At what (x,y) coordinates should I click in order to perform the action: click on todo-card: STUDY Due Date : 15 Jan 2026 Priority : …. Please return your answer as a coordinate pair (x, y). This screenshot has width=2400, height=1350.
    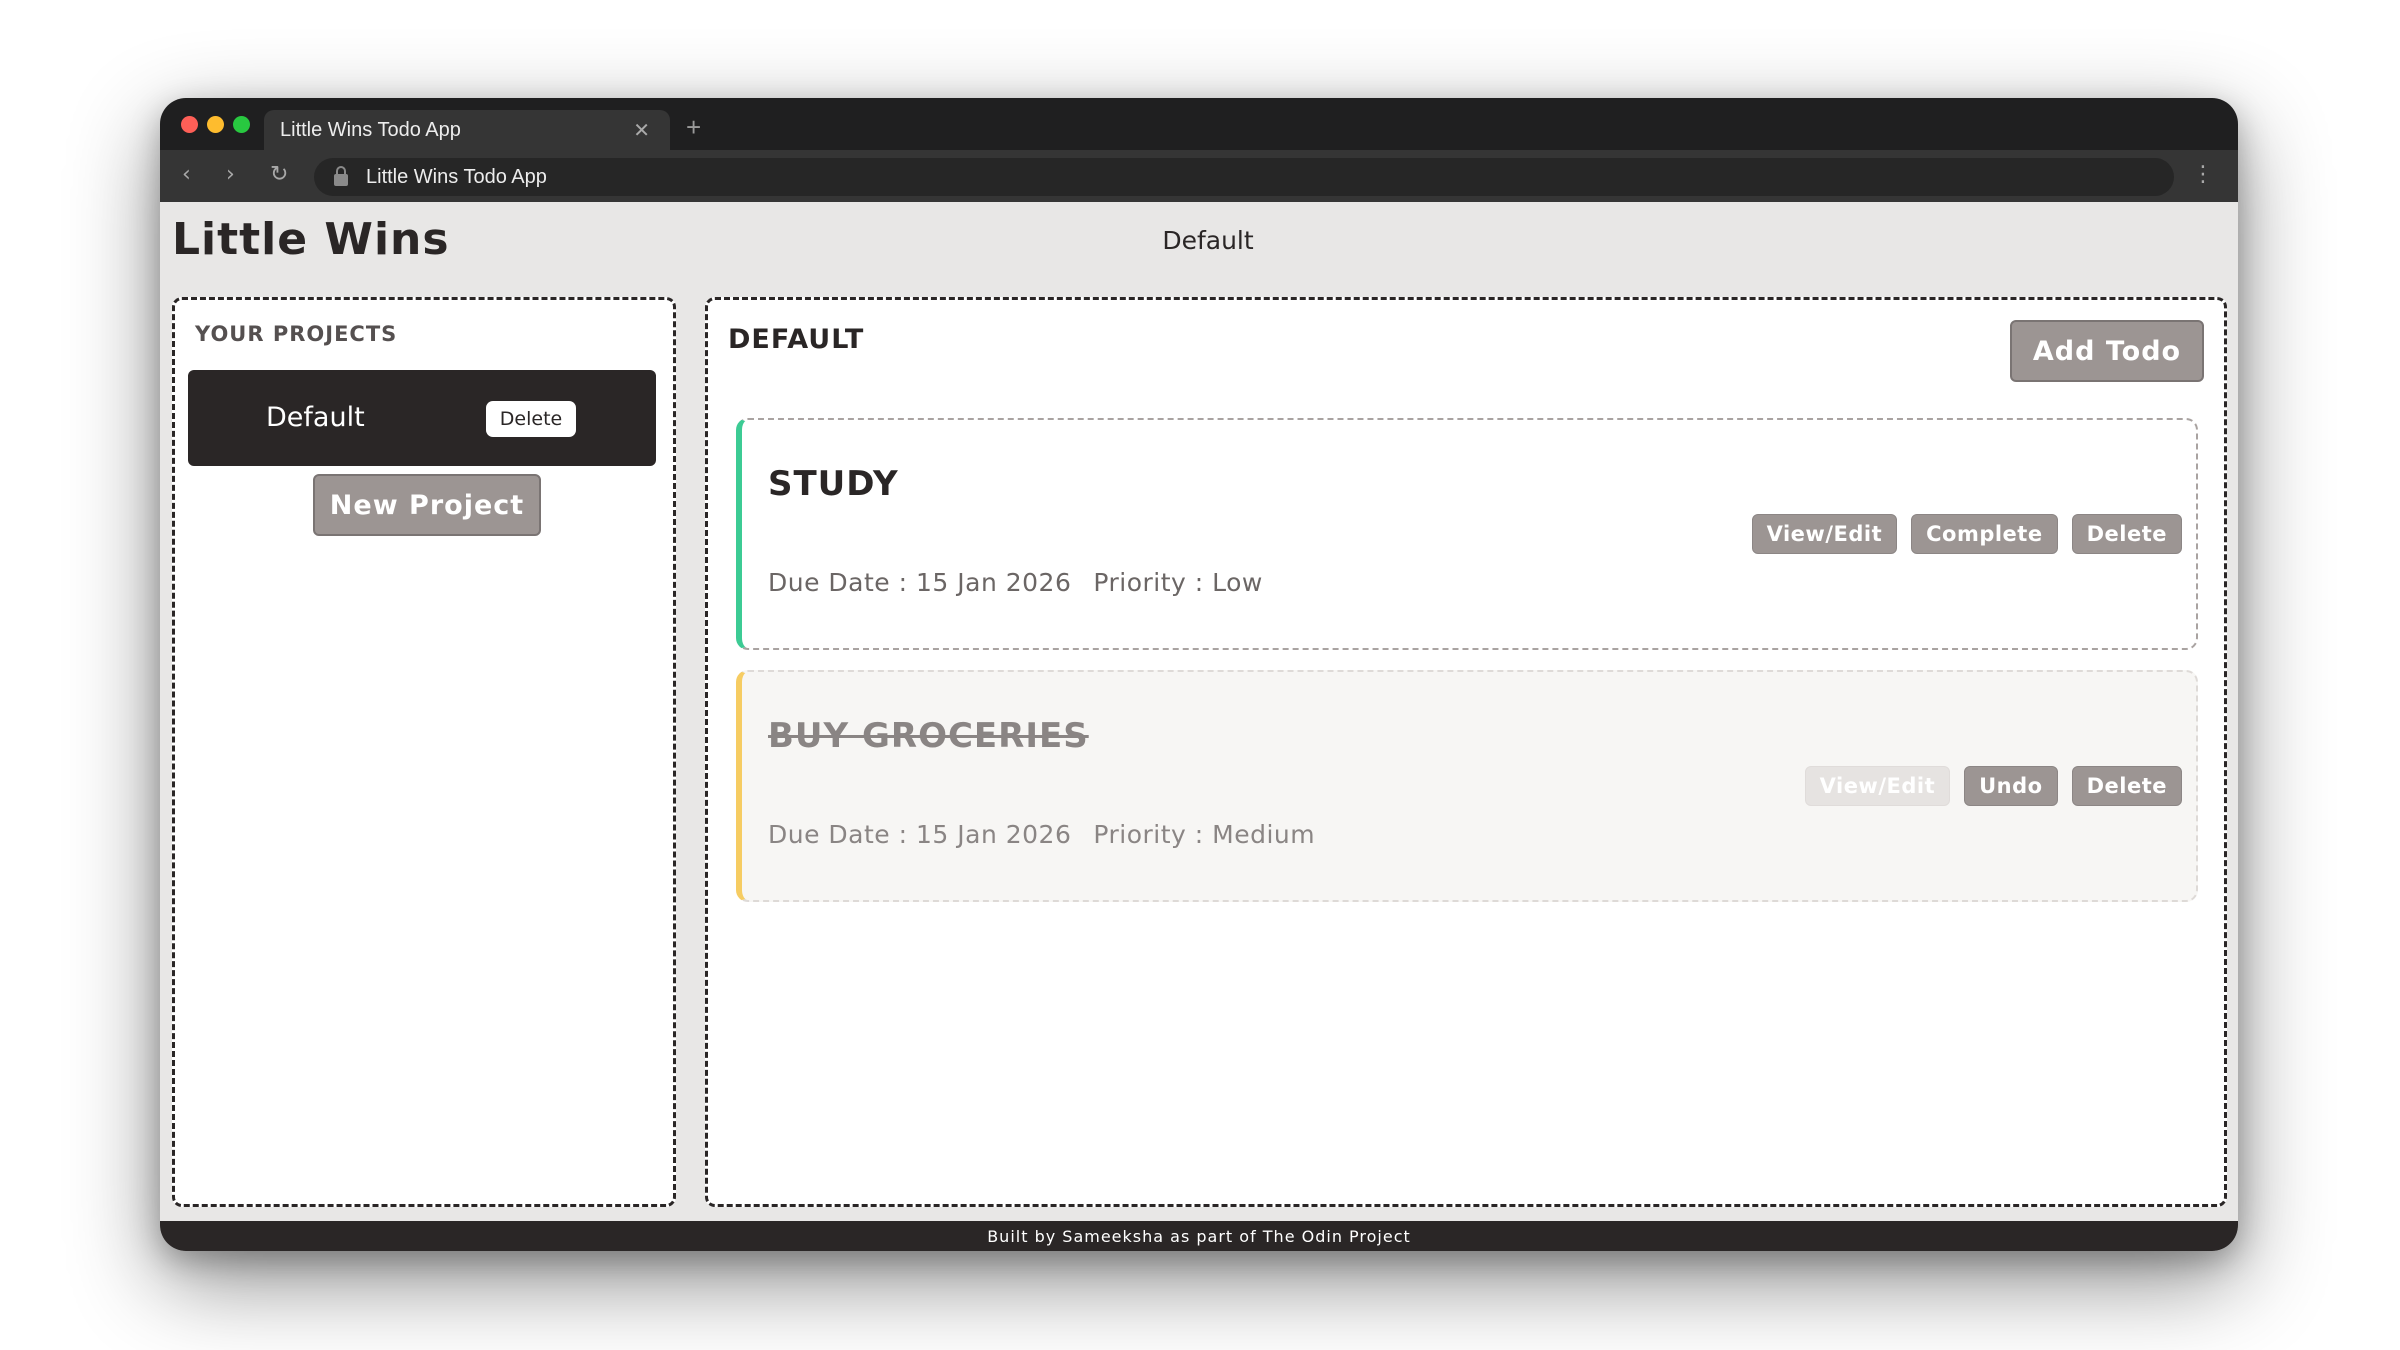
    Looking at the image, I should click on (1467, 534).